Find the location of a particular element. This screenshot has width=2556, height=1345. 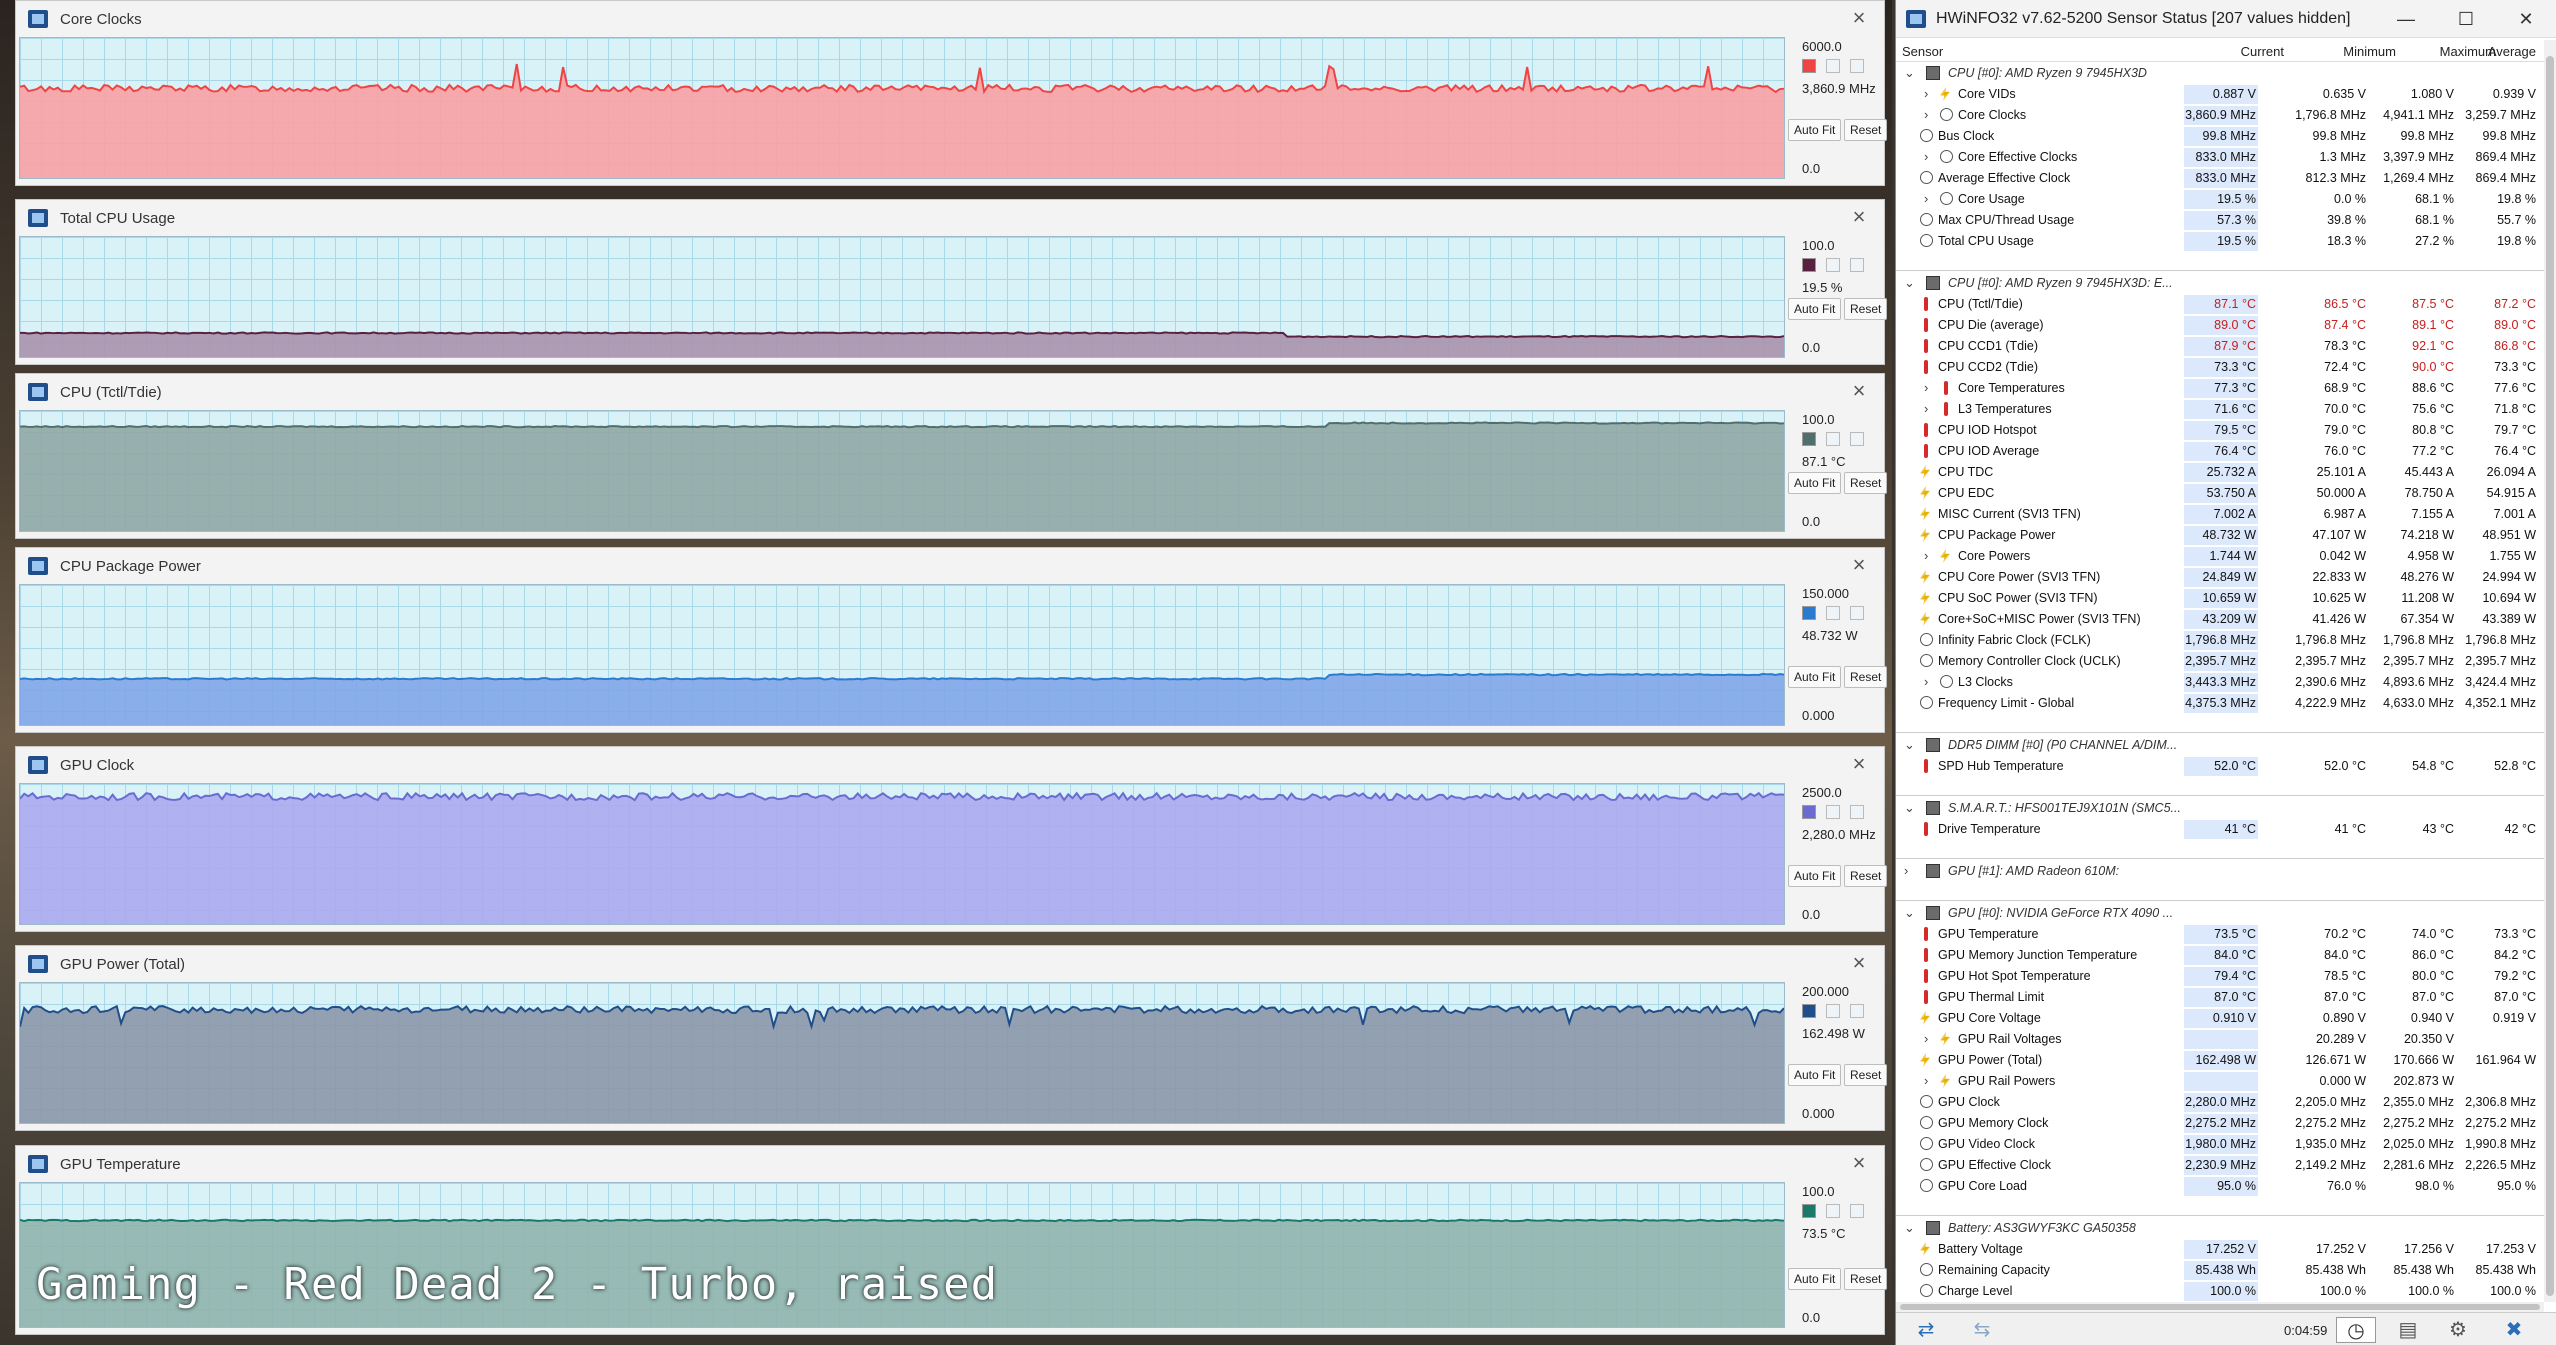

graph-titlebar: GPU Temperature × is located at coordinates (950, 1164).